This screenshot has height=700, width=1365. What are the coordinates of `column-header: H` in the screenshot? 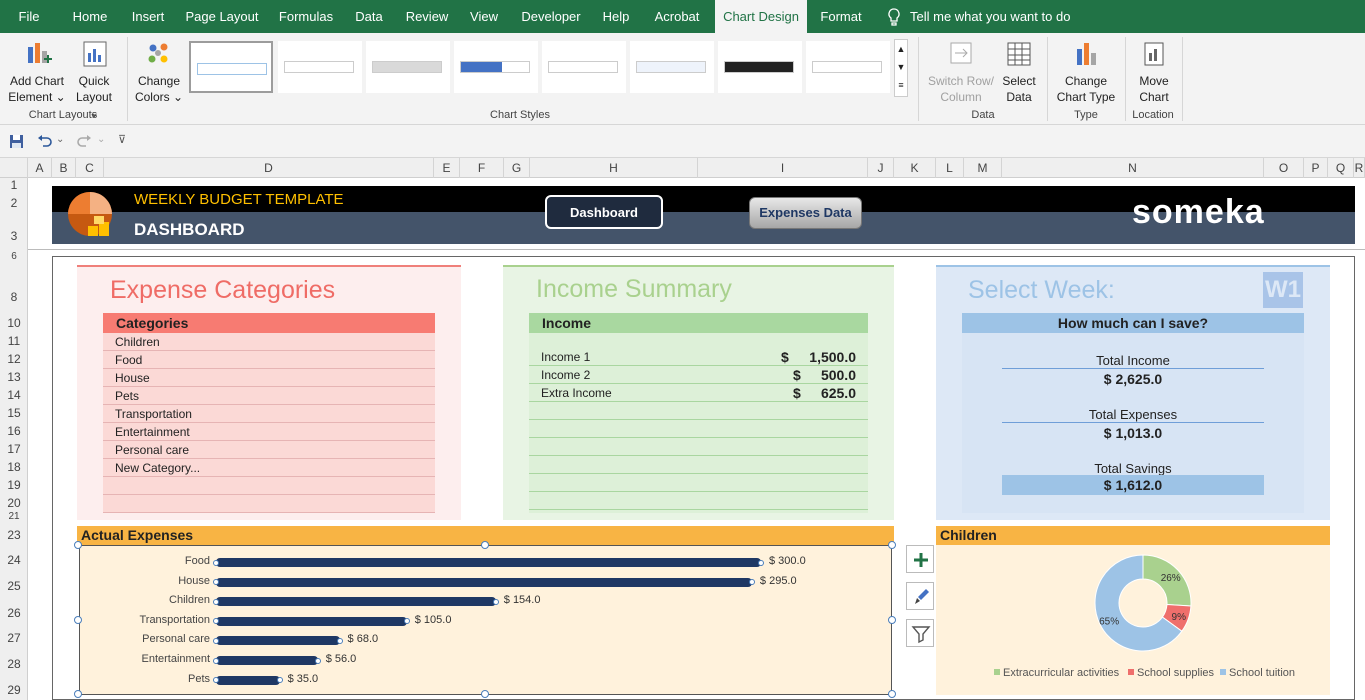 It's located at (614, 168).